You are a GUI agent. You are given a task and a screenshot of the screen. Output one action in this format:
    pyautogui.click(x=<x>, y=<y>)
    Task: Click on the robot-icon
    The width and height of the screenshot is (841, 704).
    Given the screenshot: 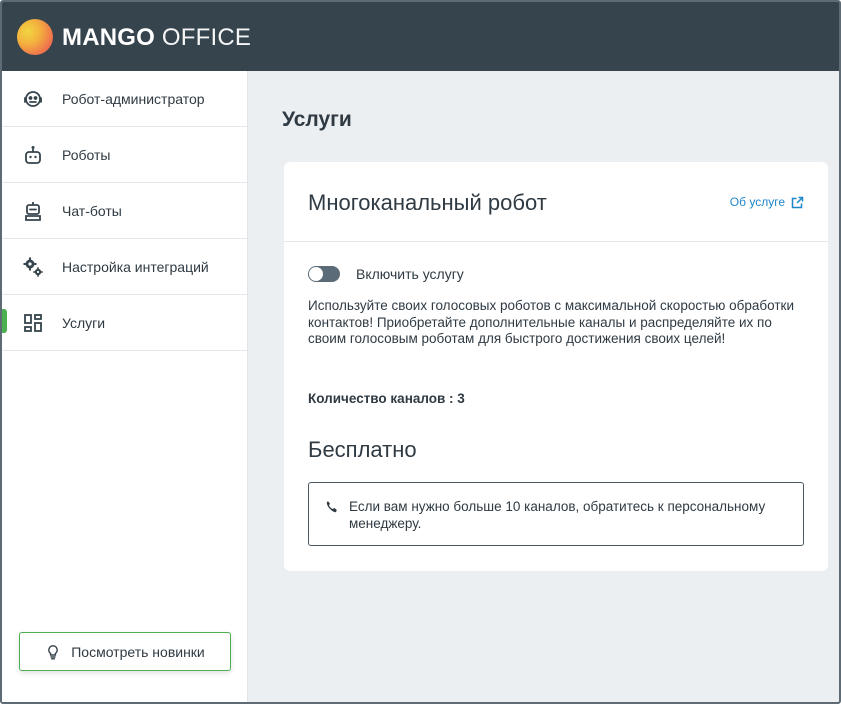 What is the action you would take?
    pyautogui.click(x=33, y=155)
    